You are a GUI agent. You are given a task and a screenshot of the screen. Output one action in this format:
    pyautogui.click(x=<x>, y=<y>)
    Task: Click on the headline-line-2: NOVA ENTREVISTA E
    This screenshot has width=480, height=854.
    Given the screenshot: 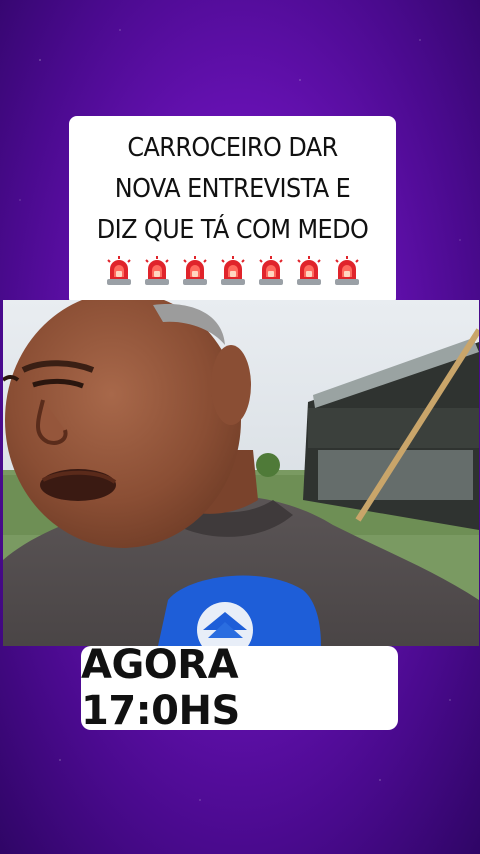 What is the action you would take?
    pyautogui.click(x=232, y=189)
    